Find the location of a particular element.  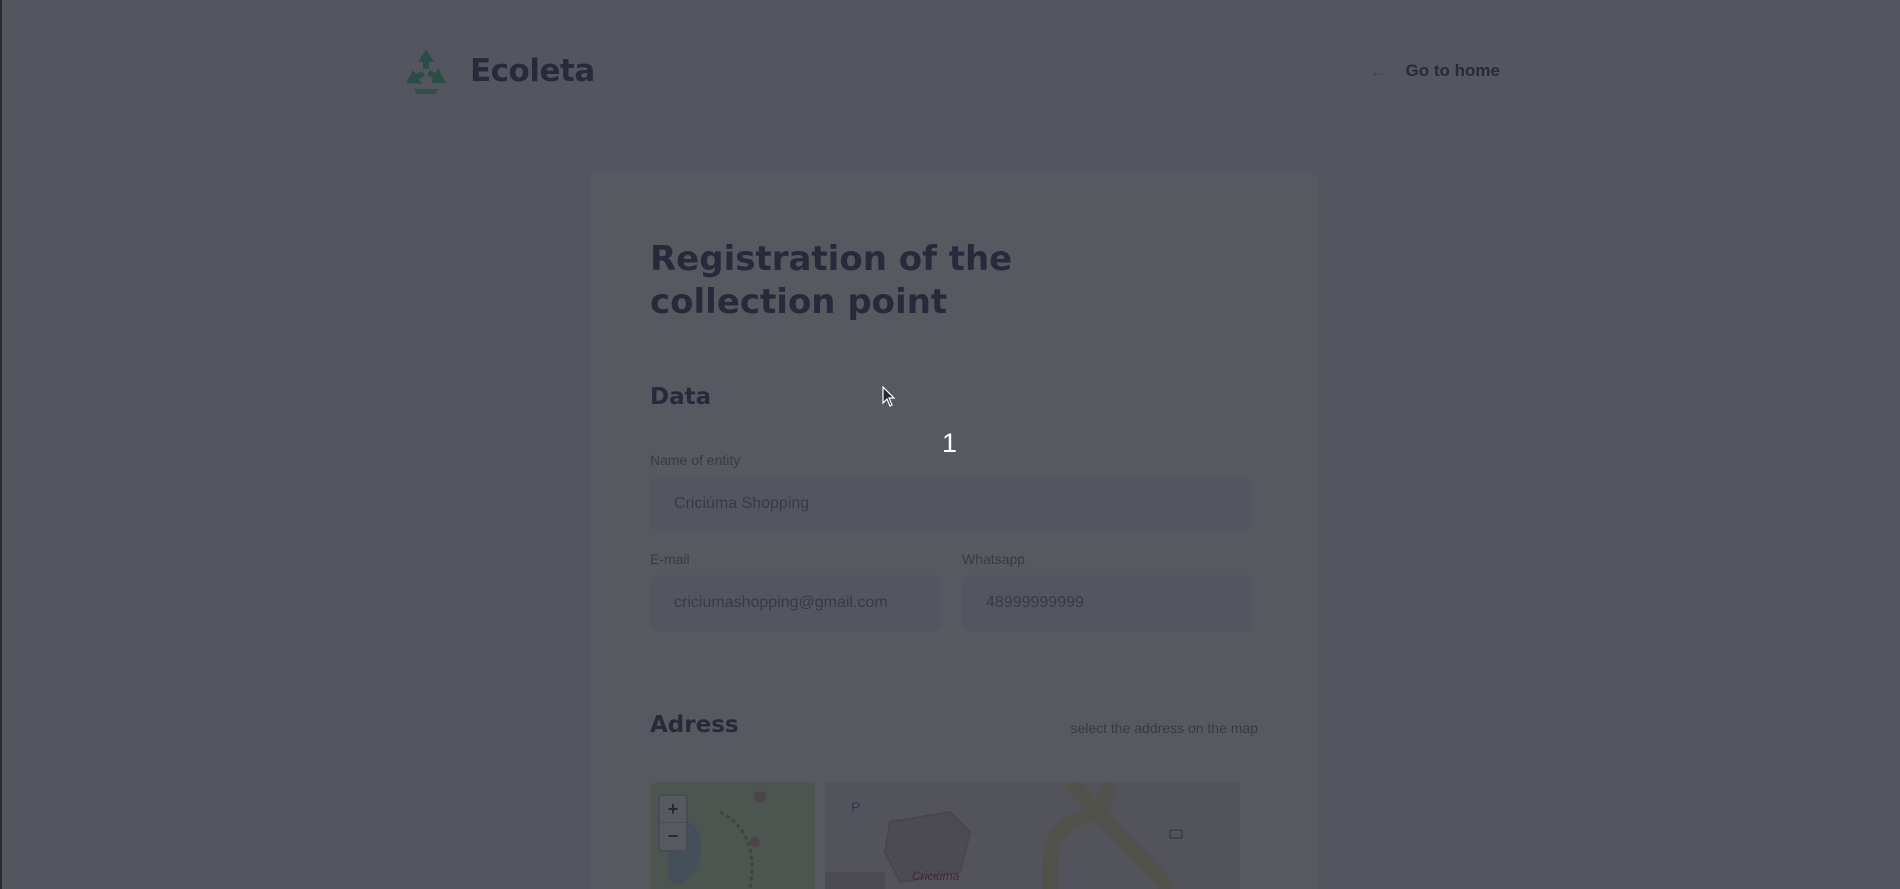

address-hint: select the address on the map is located at coordinates (1164, 728).